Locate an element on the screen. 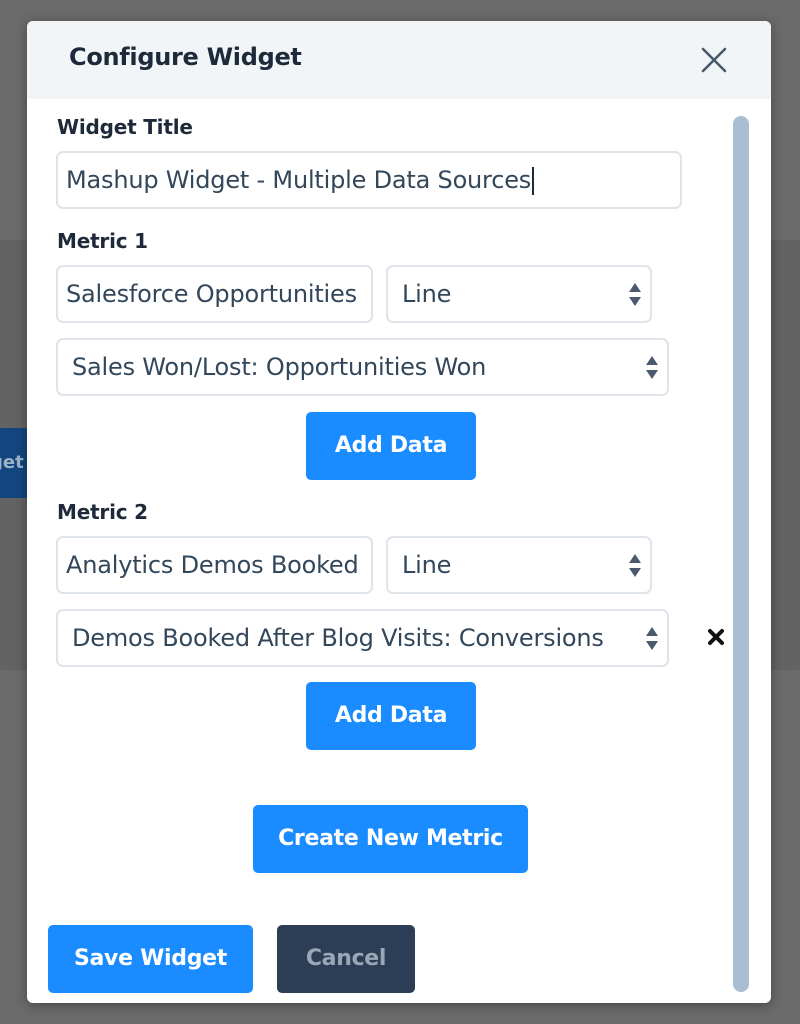  text-caret is located at coordinates (533, 181).